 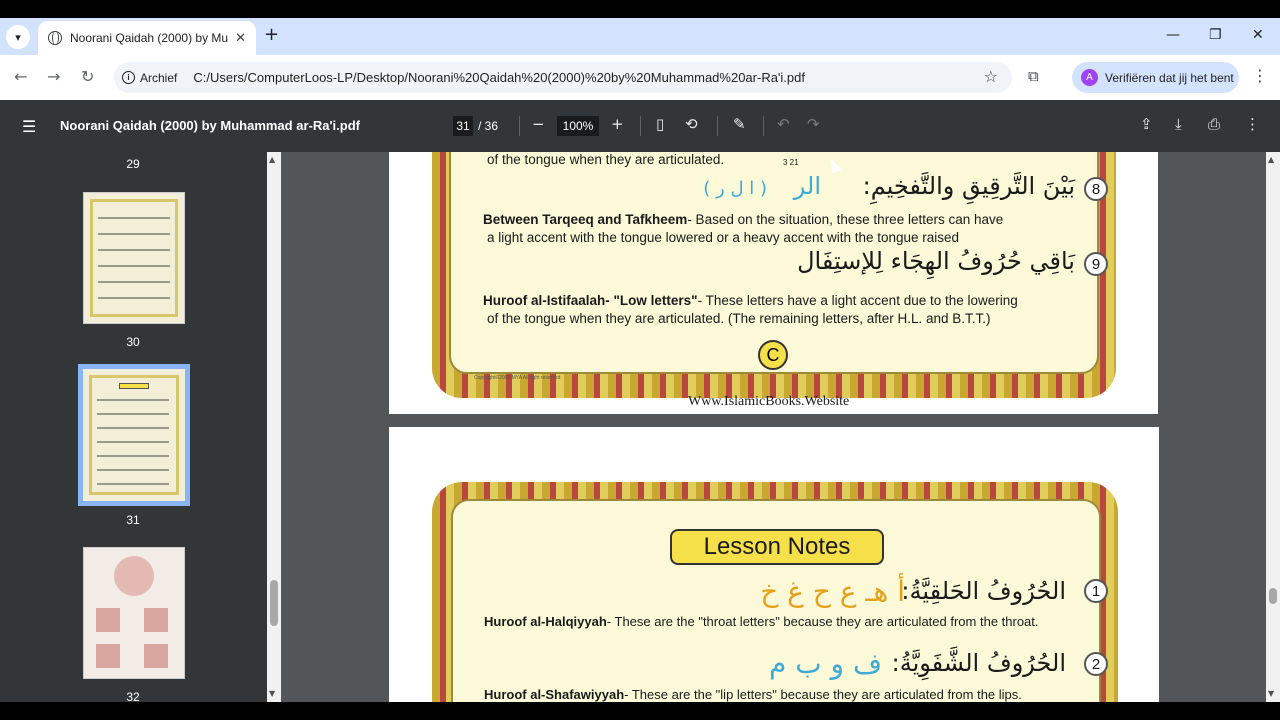 I want to click on thumbnail-label-32: 32, so click(x=133, y=696).